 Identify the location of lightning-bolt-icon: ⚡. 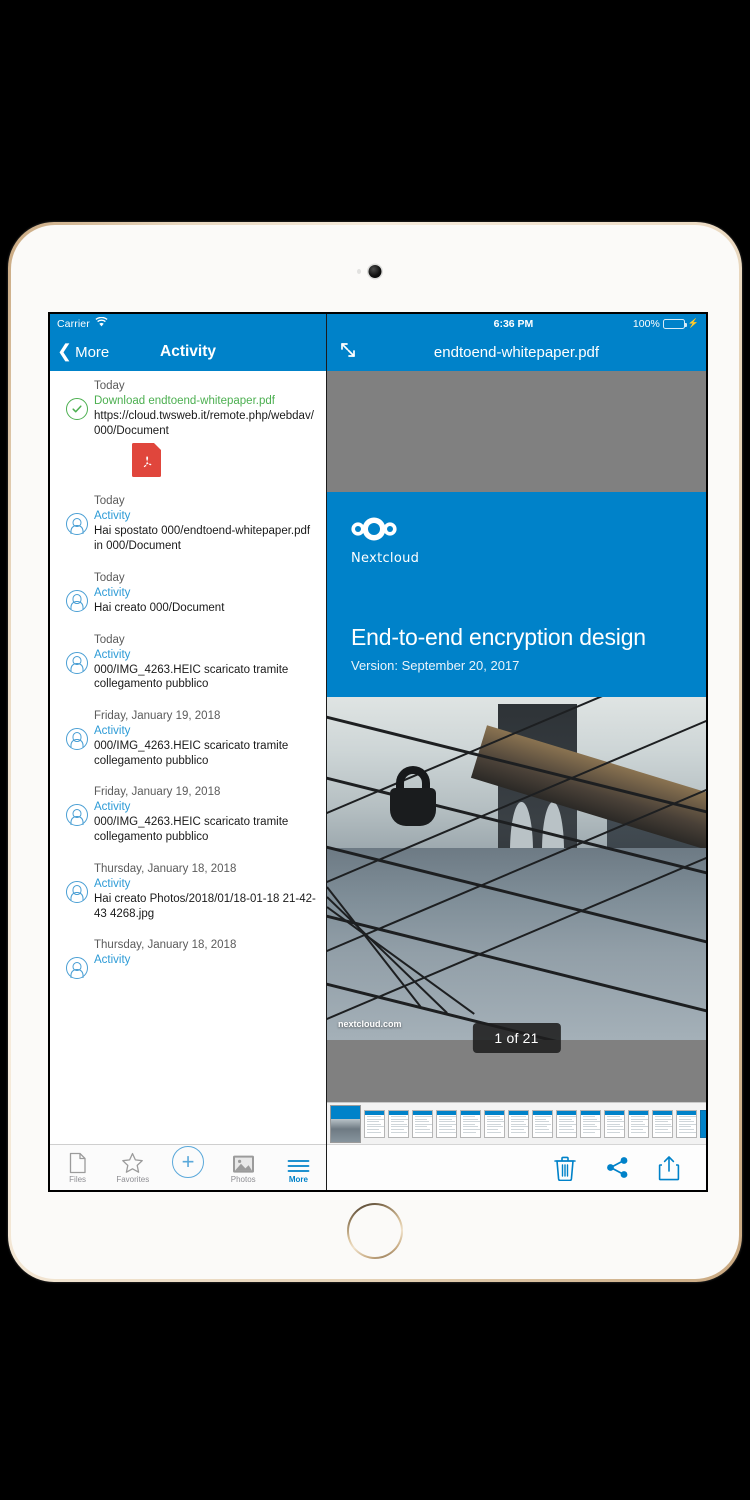
(693, 323).